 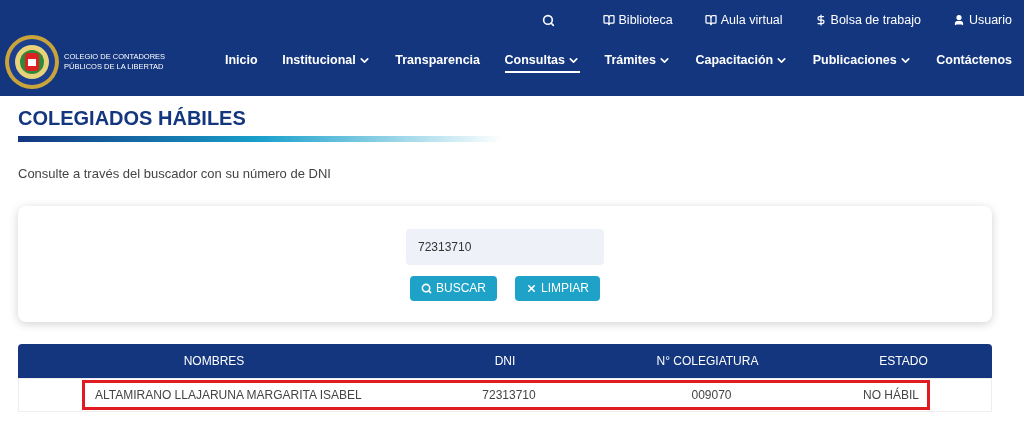 I want to click on top-link: Usuario, so click(x=982, y=20).